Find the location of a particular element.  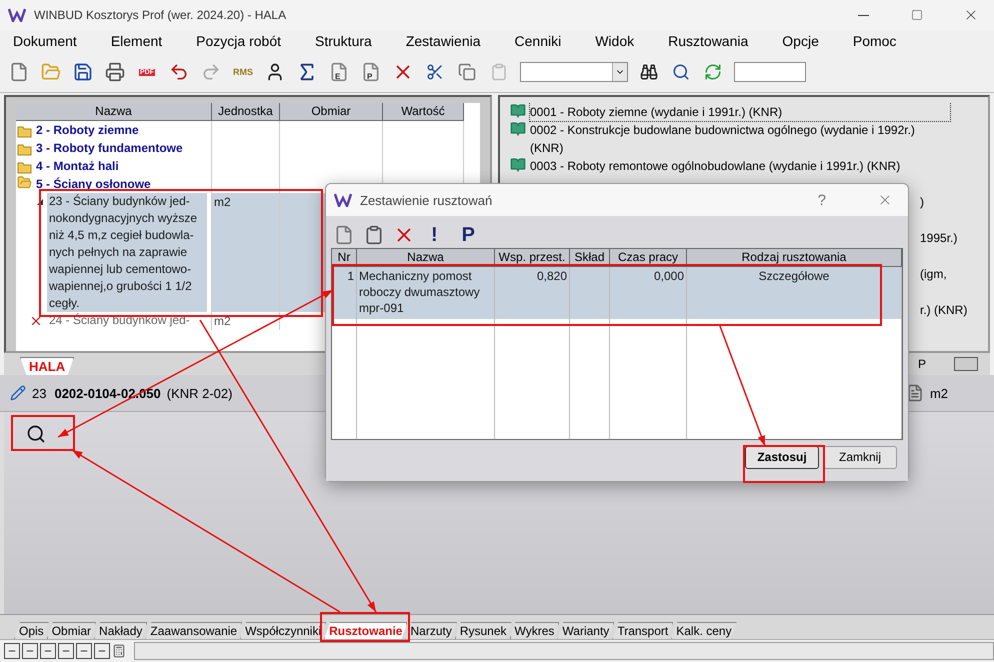

catalog-item: 0003 - Roboty remontowe ogólnobudowlane (wydanie i 1991r.) (KNR) is located at coordinates (740, 166).